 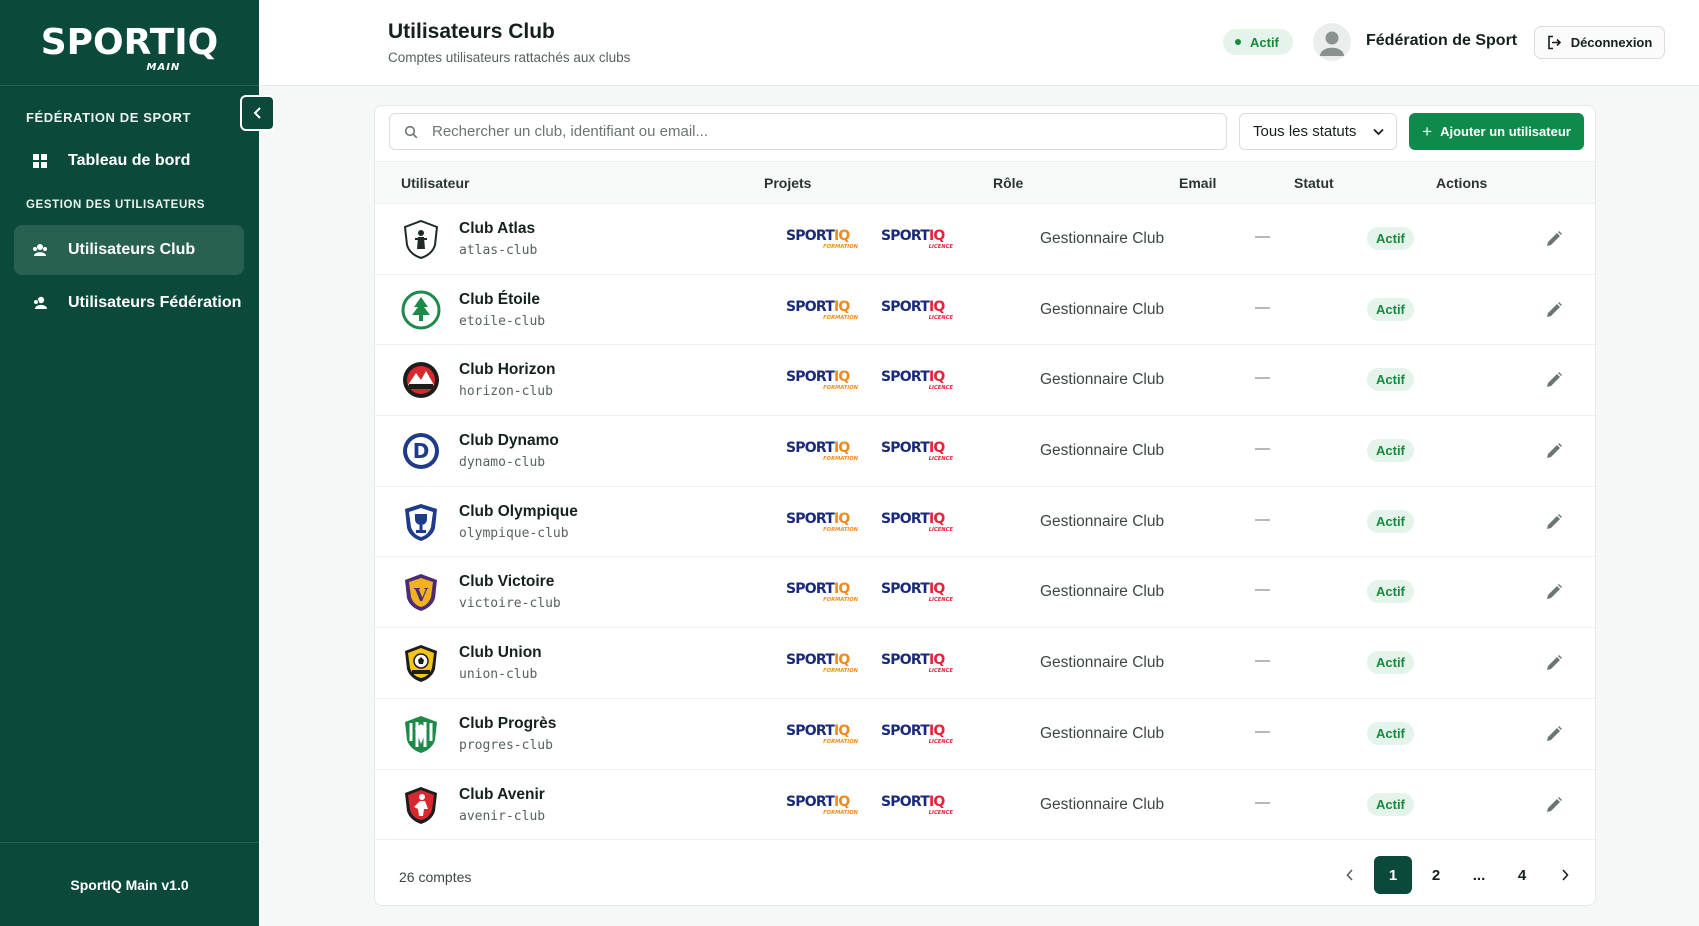 I want to click on svg-text: D, so click(x=421, y=451).